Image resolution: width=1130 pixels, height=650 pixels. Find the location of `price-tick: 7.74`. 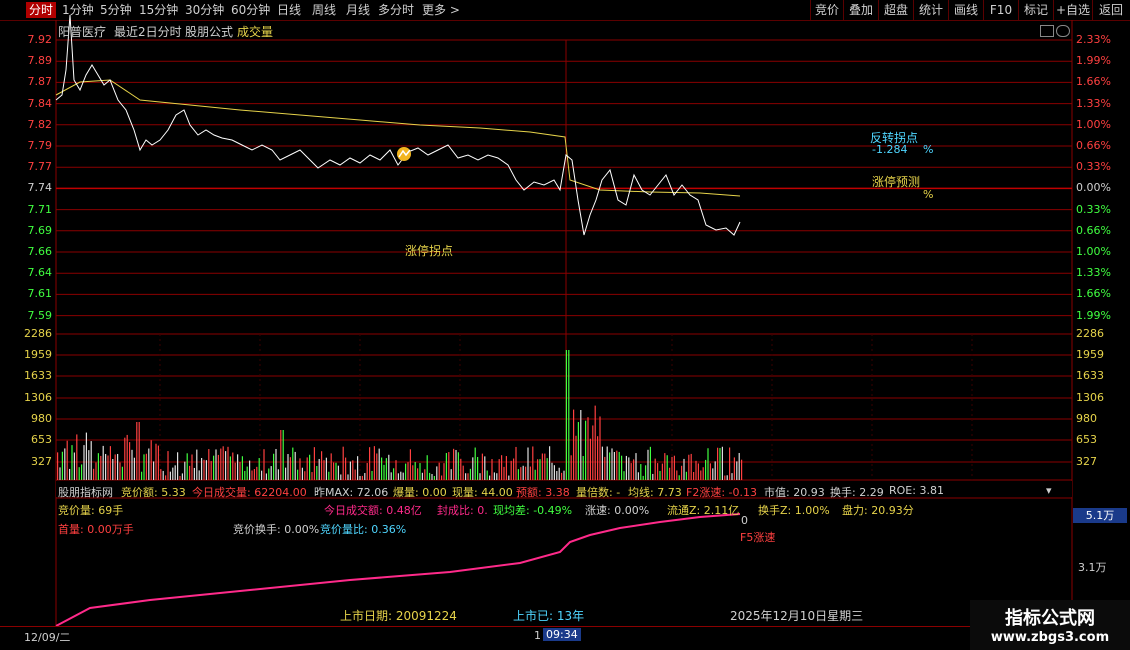

price-tick: 7.74 is located at coordinates (40, 188).